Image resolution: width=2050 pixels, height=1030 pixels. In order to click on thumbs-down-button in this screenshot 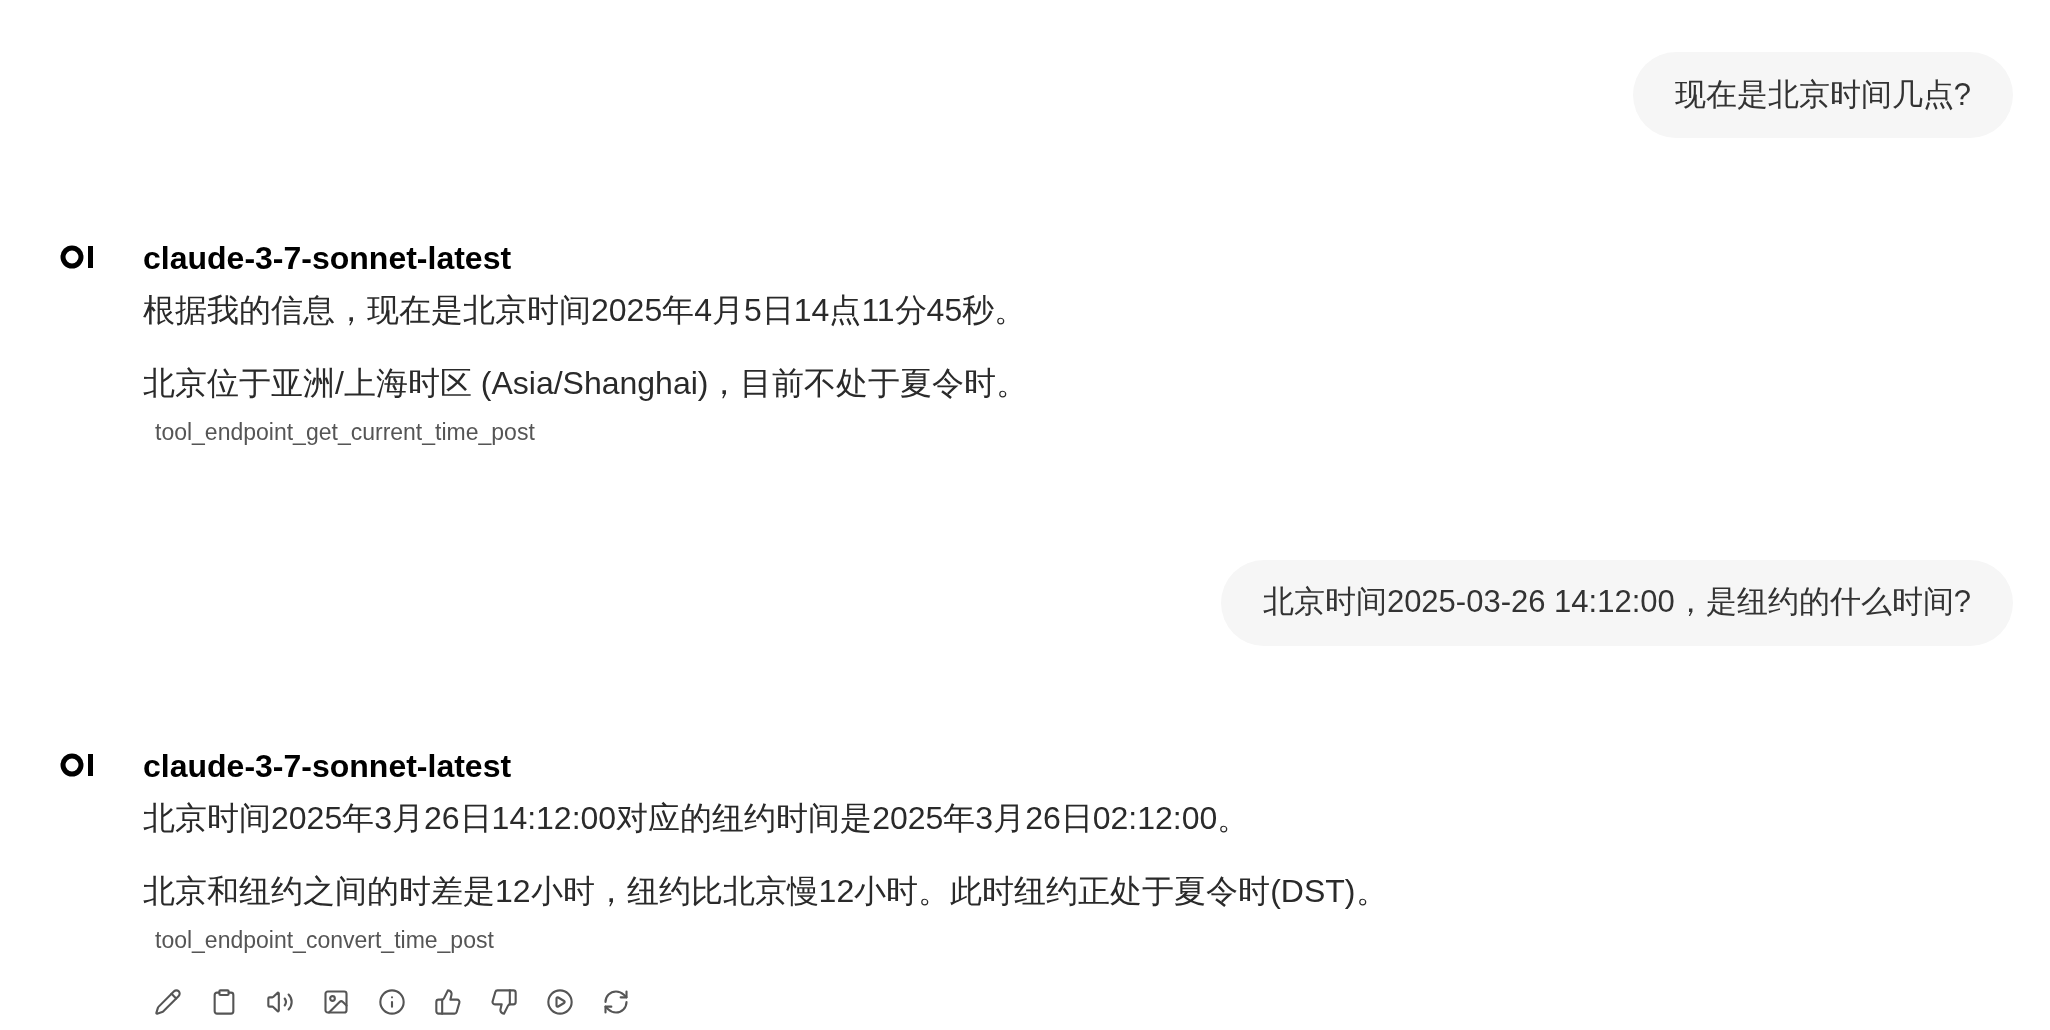, I will do `click(504, 1002)`.